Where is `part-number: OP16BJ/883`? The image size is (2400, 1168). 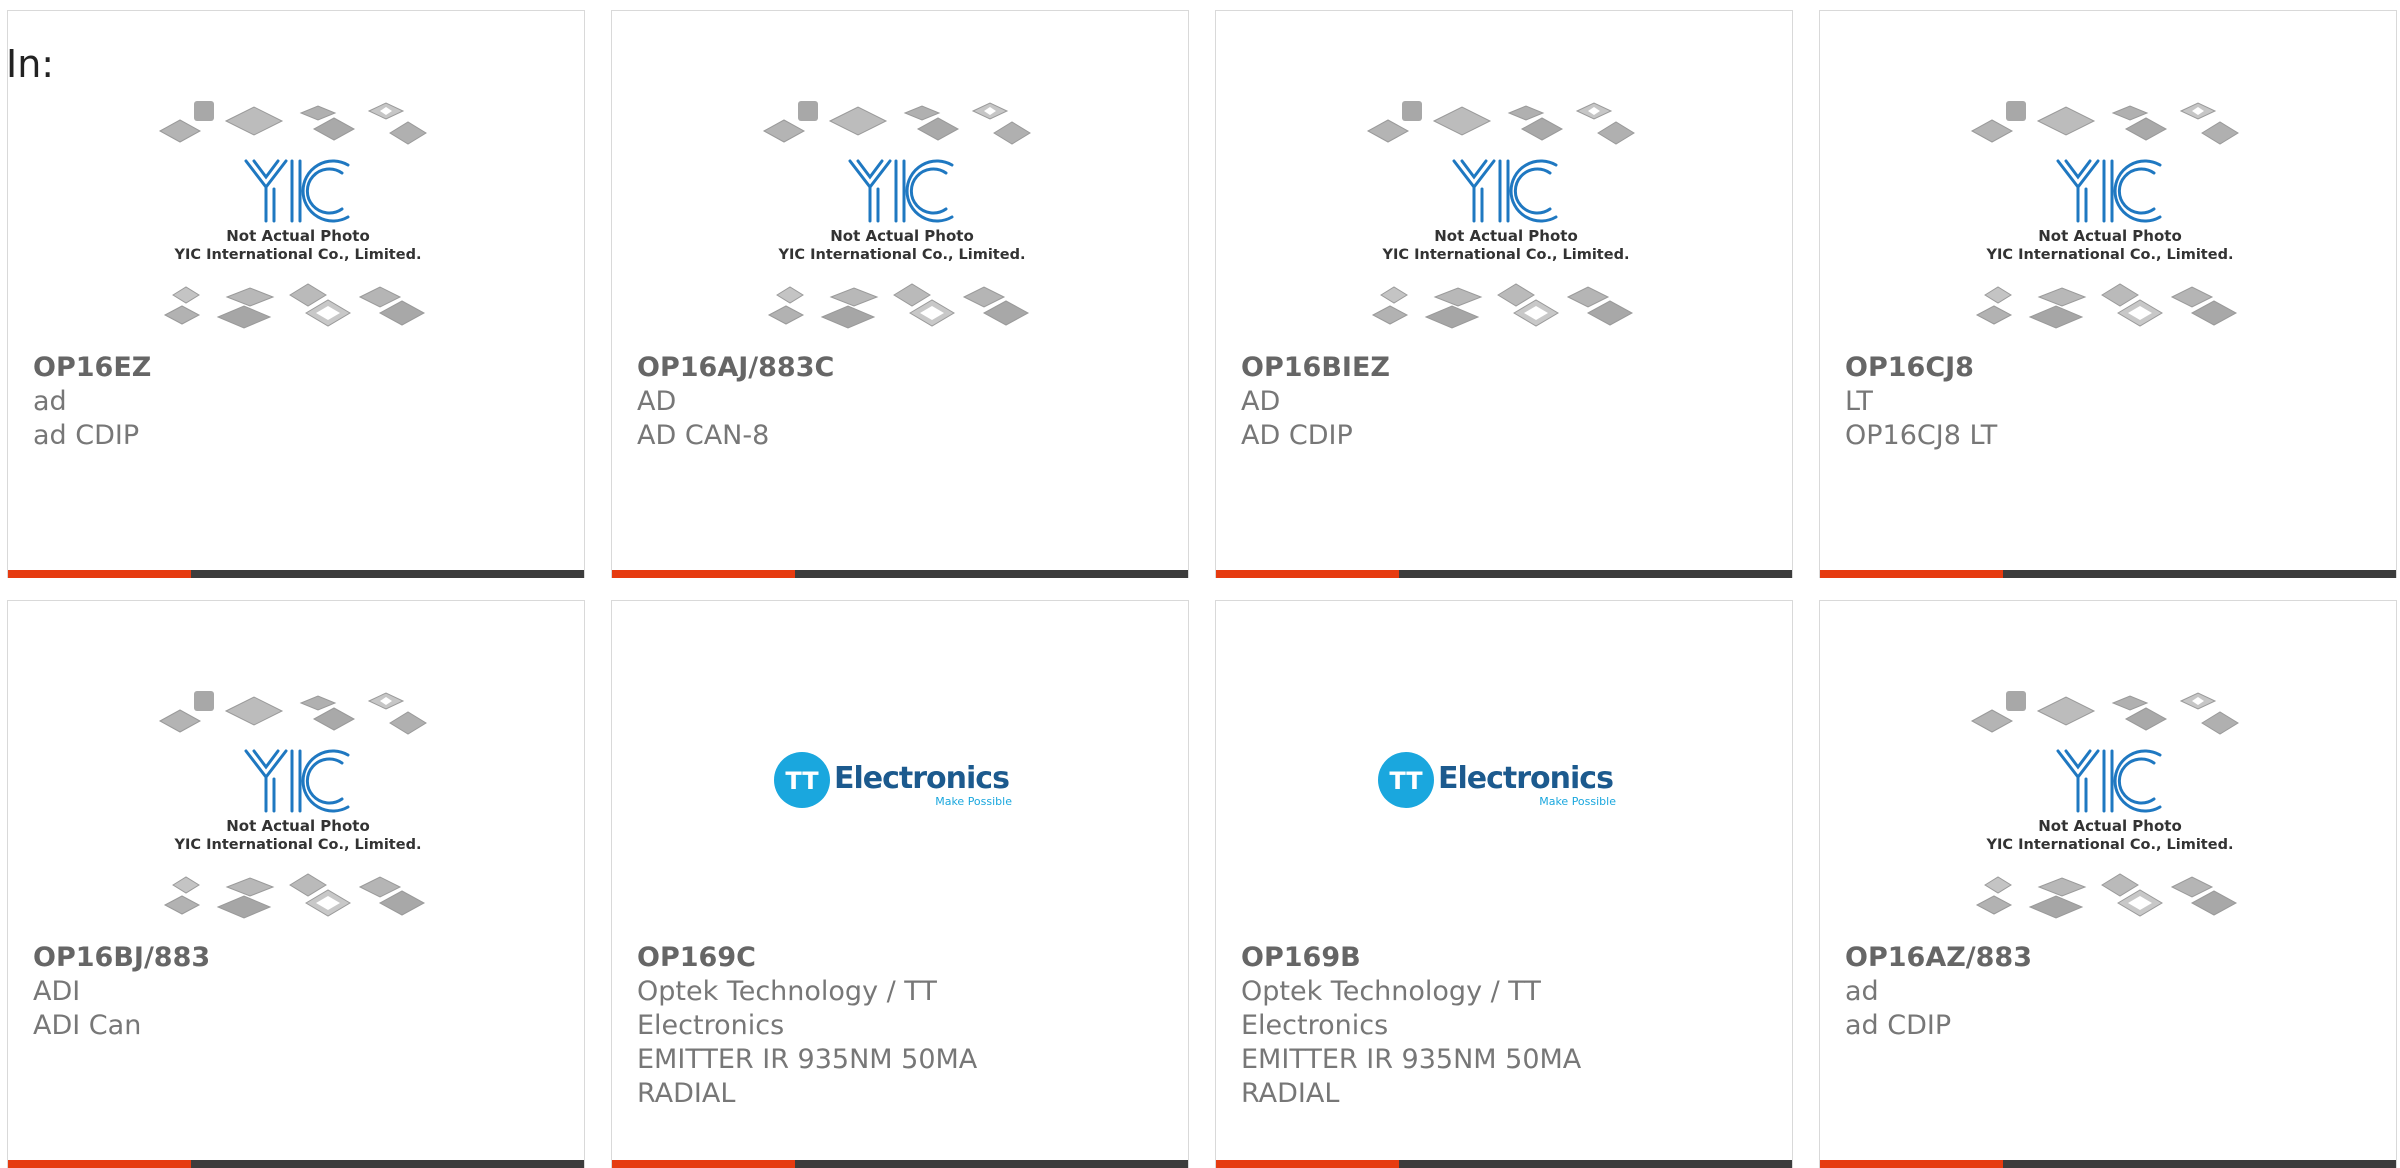 part-number: OP16BJ/883 is located at coordinates (293, 958).